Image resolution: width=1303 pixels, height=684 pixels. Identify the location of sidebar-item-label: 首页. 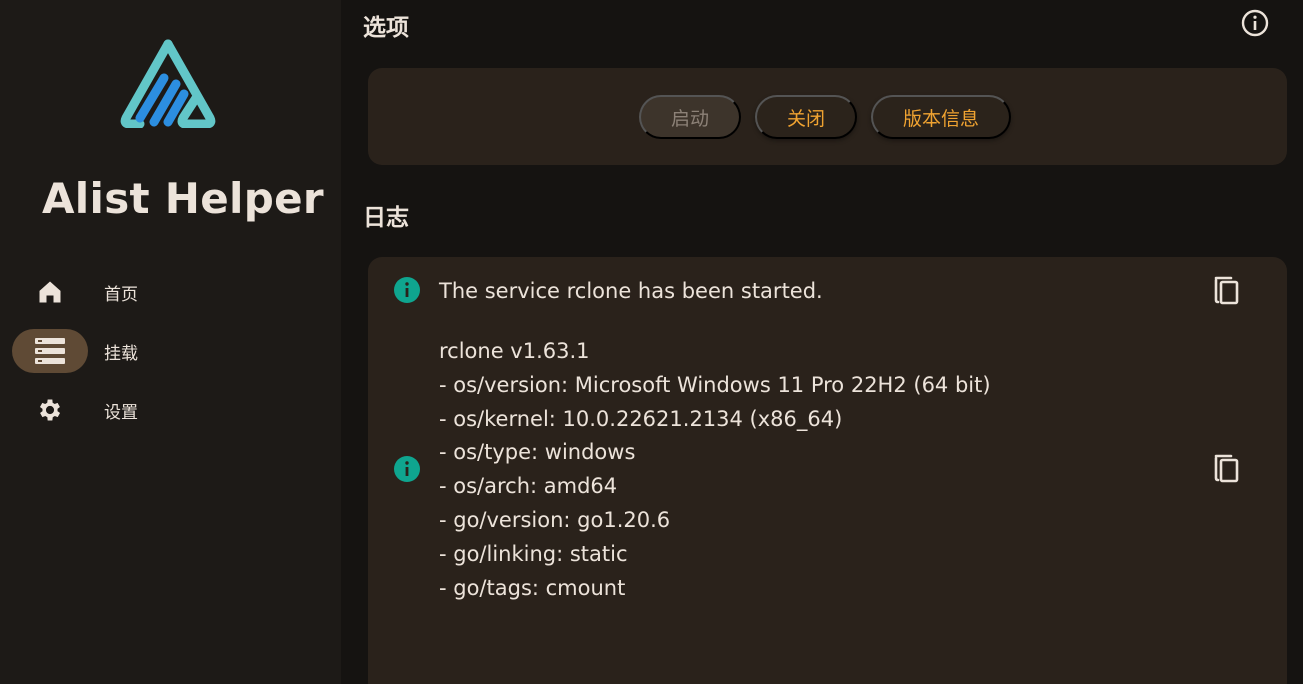
(121, 294).